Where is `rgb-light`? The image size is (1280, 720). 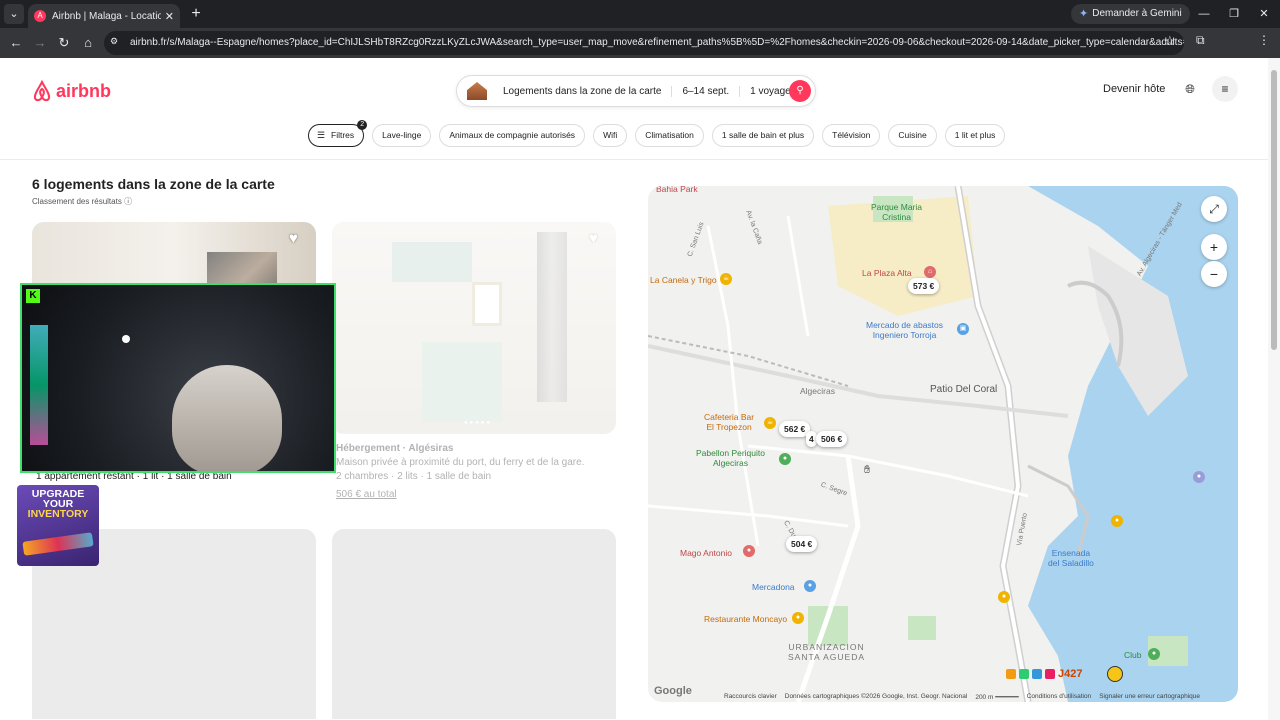 rgb-light is located at coordinates (39, 385).